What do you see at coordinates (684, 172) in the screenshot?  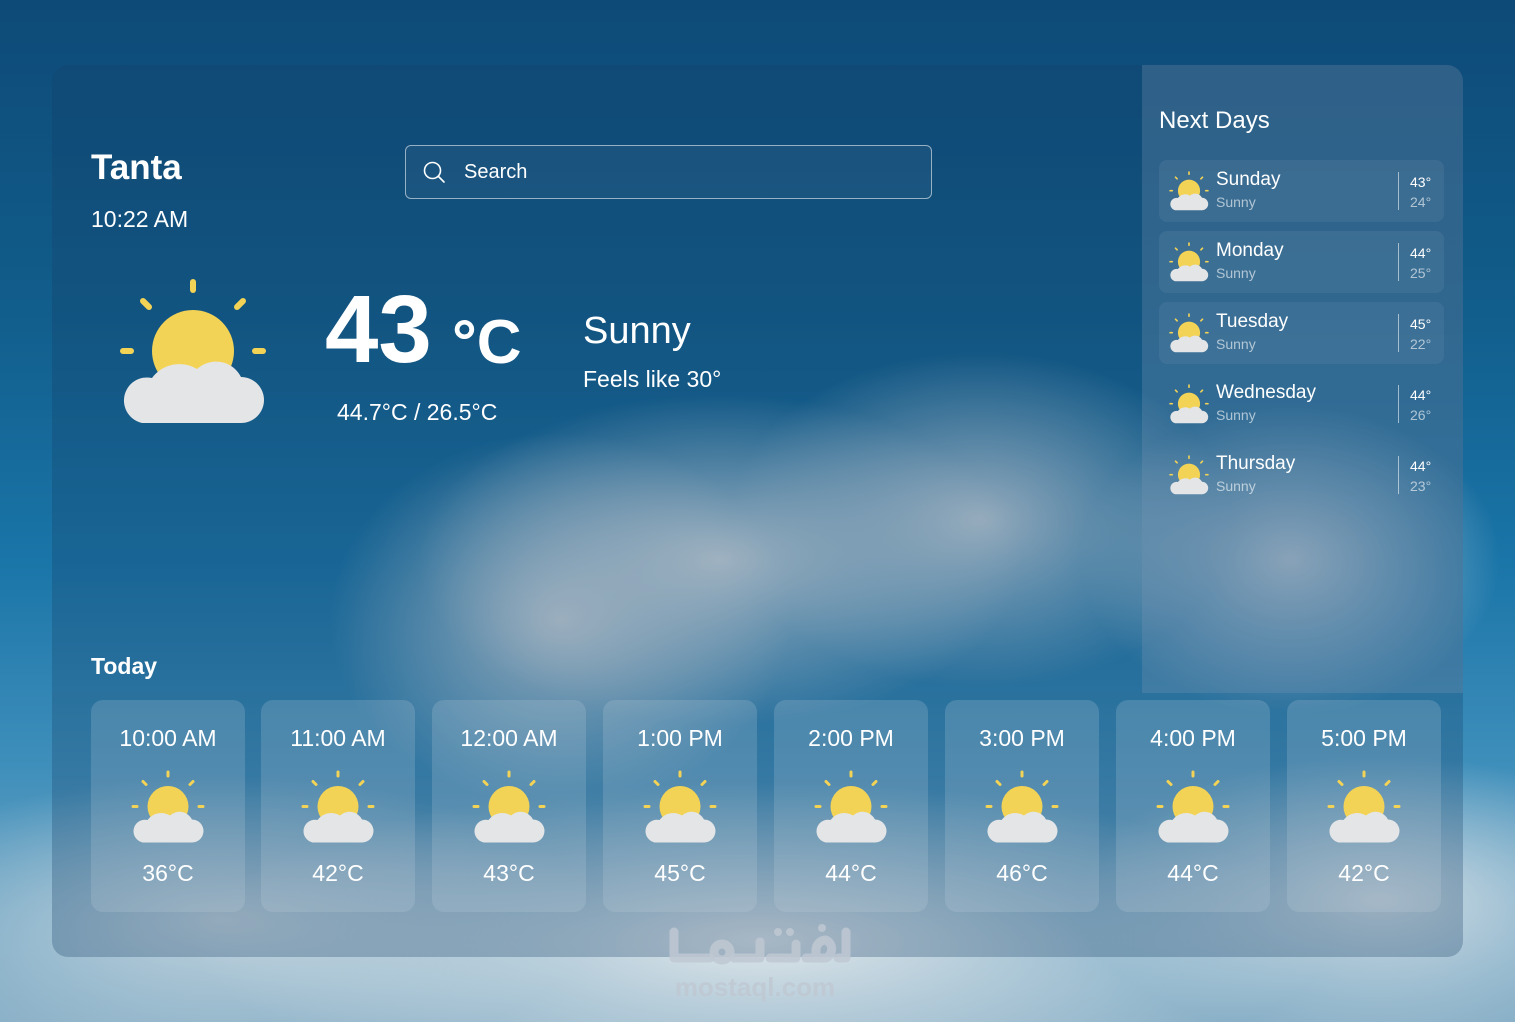 I see `search-input` at bounding box center [684, 172].